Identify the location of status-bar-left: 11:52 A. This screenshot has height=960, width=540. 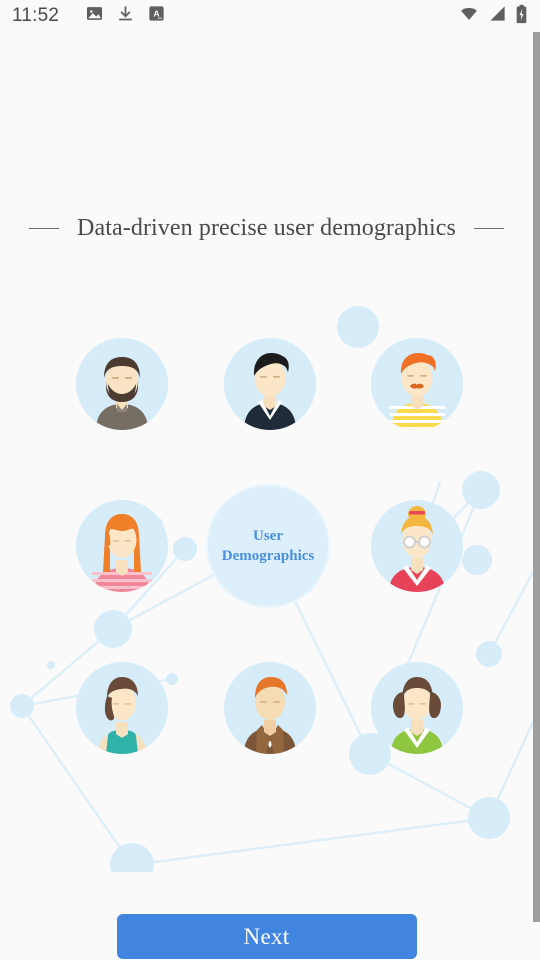
(89, 16).